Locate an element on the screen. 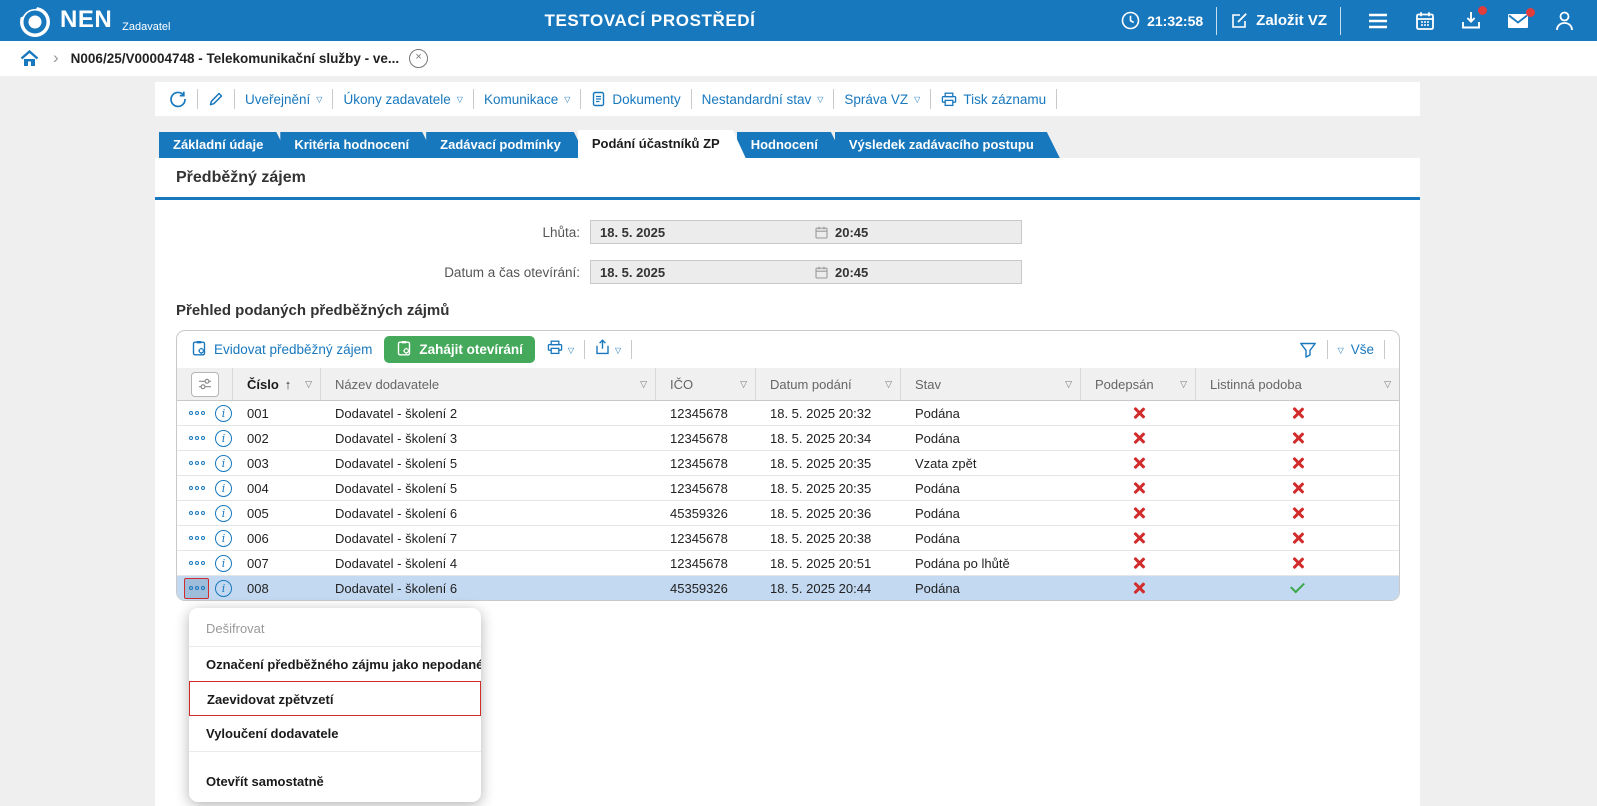 This screenshot has height=806, width=1597. tab-1: Základní údaje is located at coordinates (224, 145).